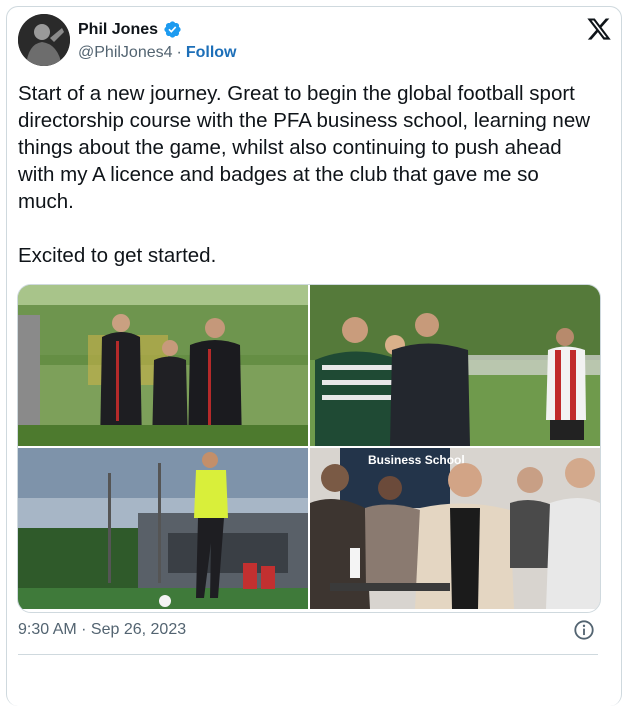 The image size is (630, 706). What do you see at coordinates (44, 40) in the screenshot?
I see `author-avatar` at bounding box center [44, 40].